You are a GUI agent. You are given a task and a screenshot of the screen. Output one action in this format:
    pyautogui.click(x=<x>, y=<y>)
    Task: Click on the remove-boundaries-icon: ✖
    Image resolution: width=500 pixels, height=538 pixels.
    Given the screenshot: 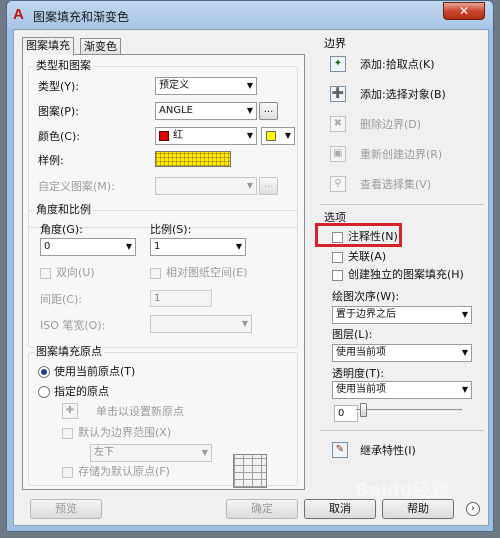 What is the action you would take?
    pyautogui.click(x=338, y=124)
    